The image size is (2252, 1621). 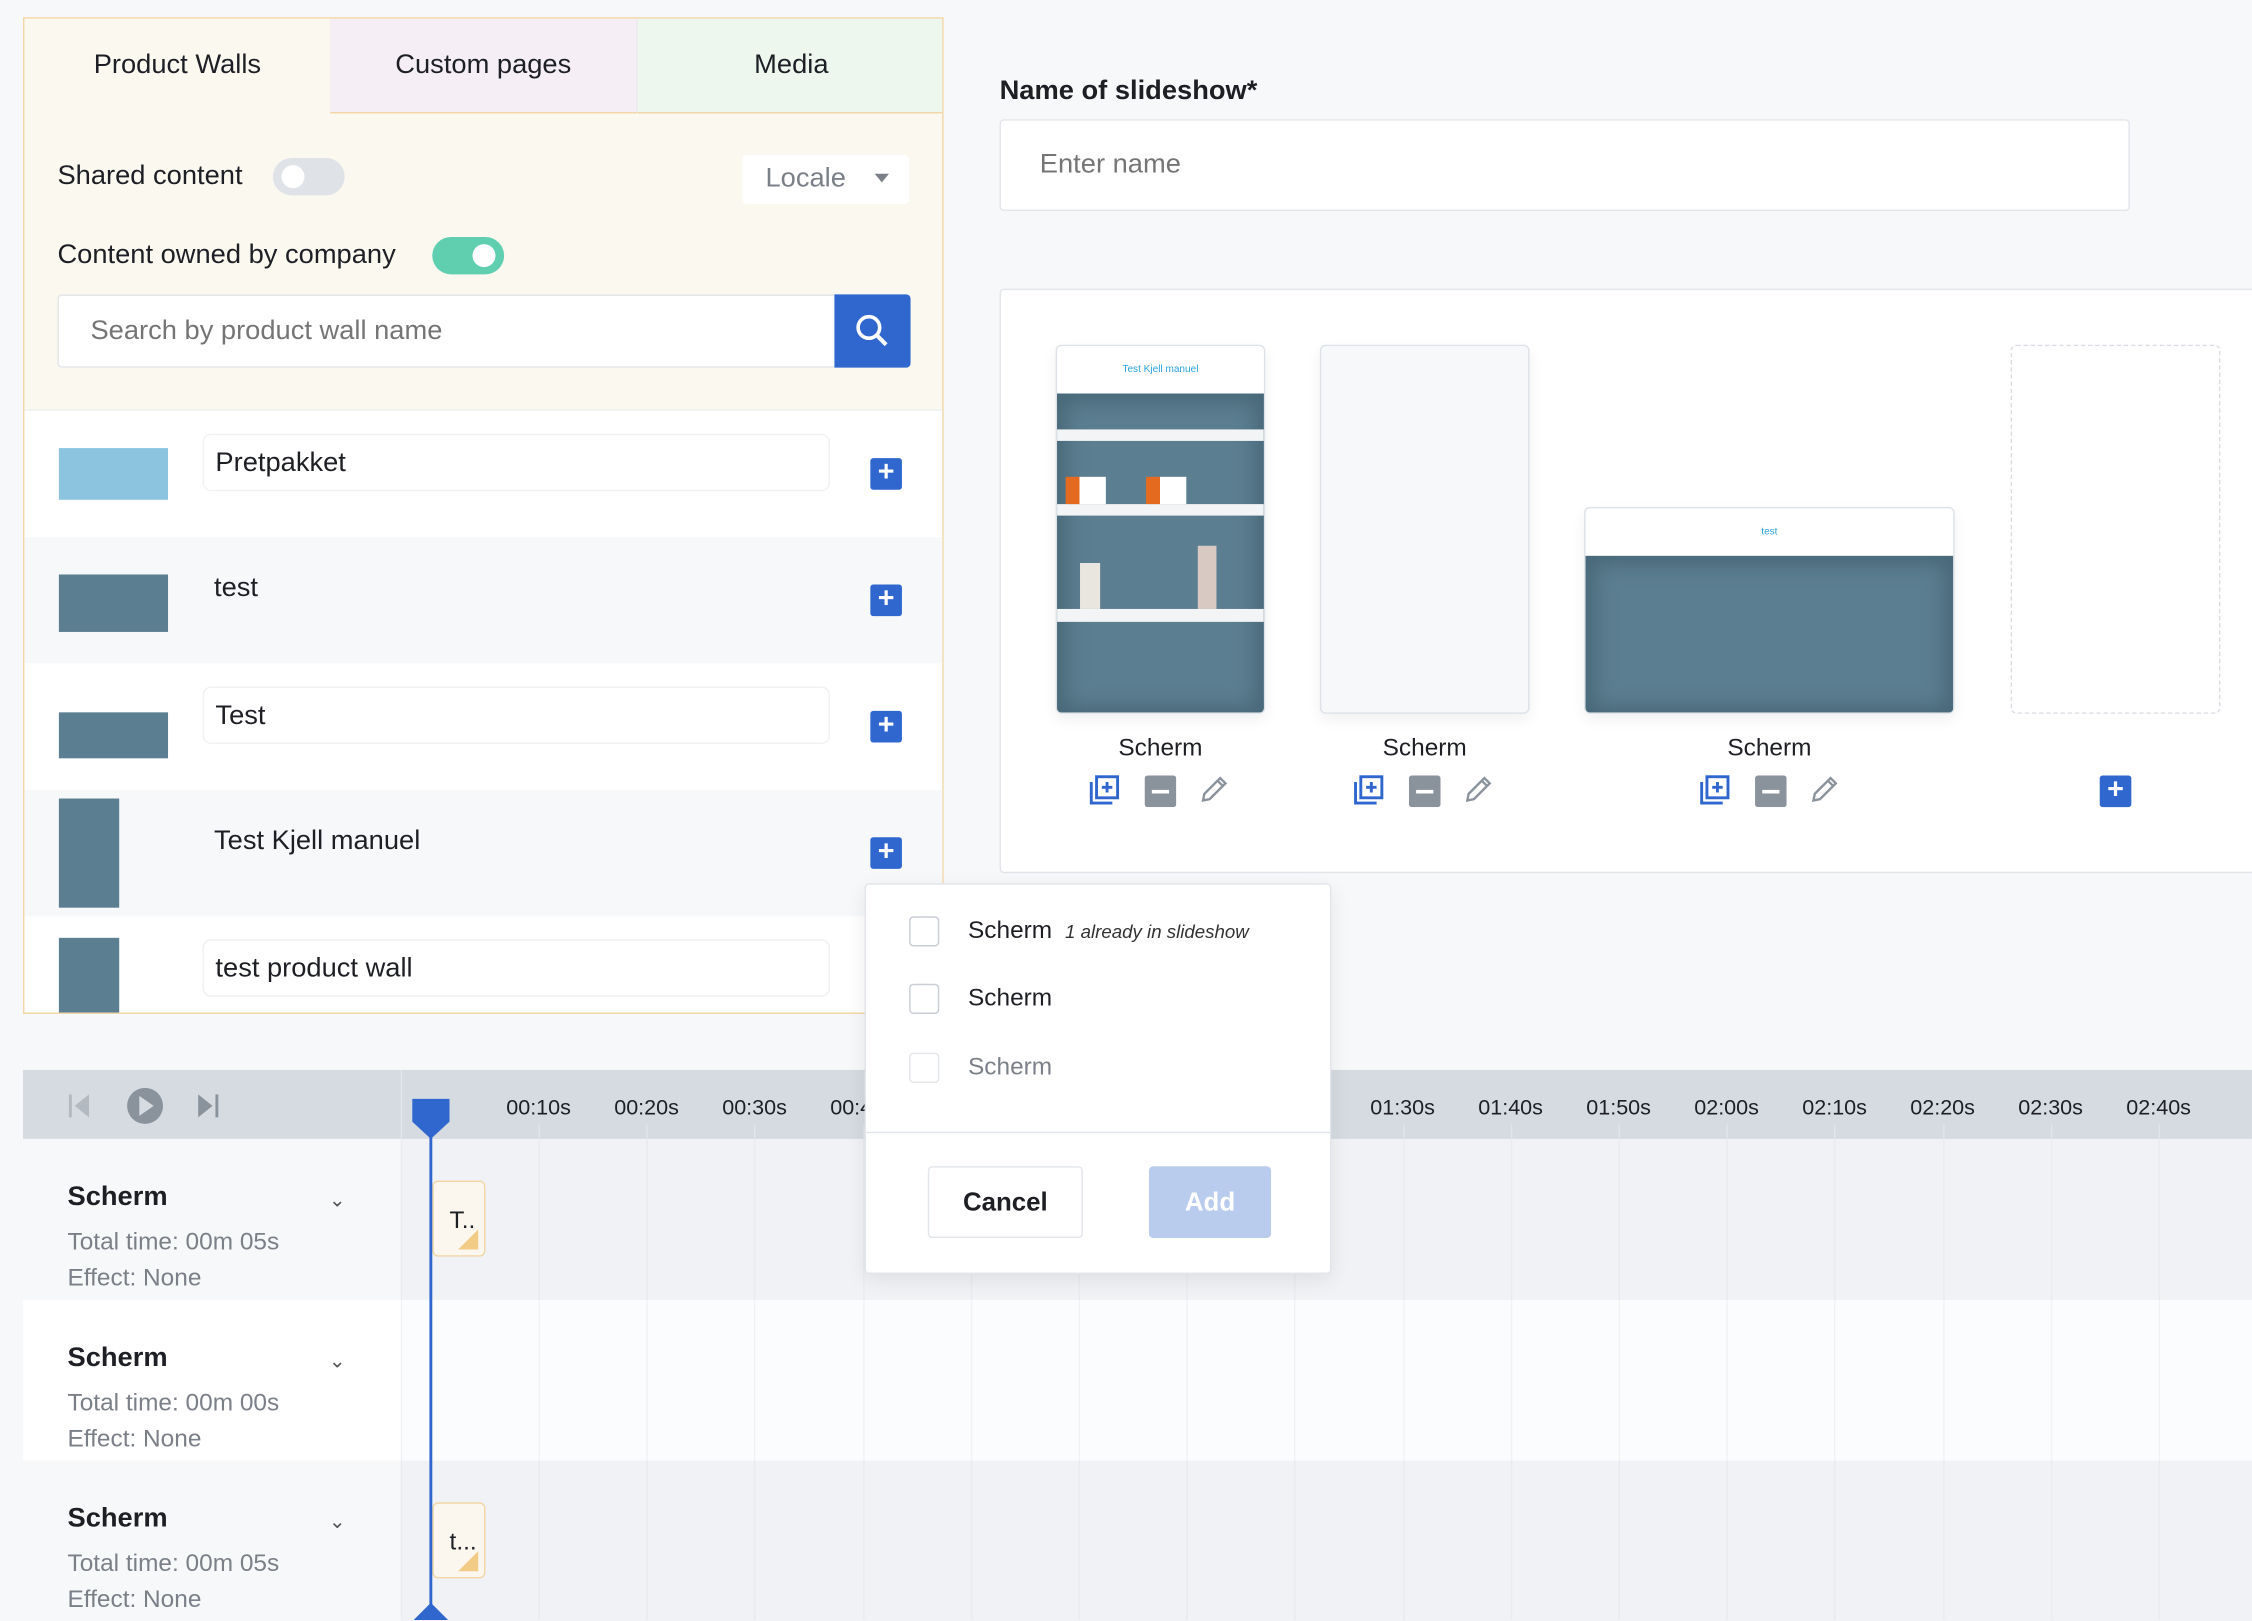 What do you see at coordinates (646, 1108) in the screenshot?
I see `tick-label: 00:20s` at bounding box center [646, 1108].